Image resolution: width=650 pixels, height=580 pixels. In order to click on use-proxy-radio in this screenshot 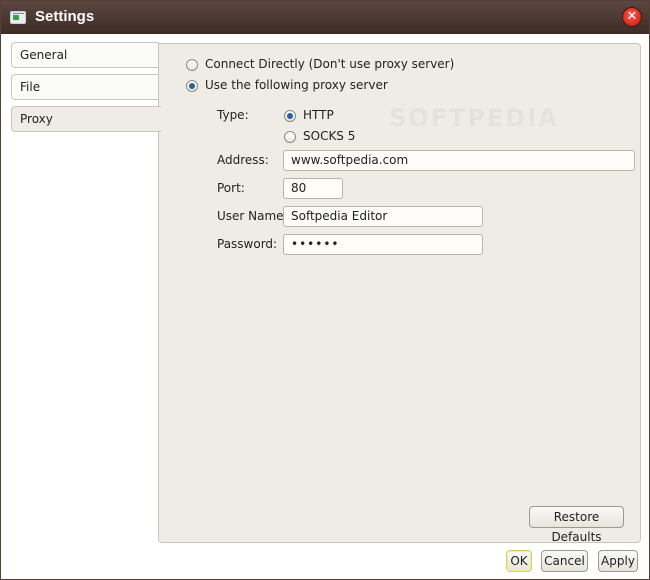, I will do `click(192, 86)`.